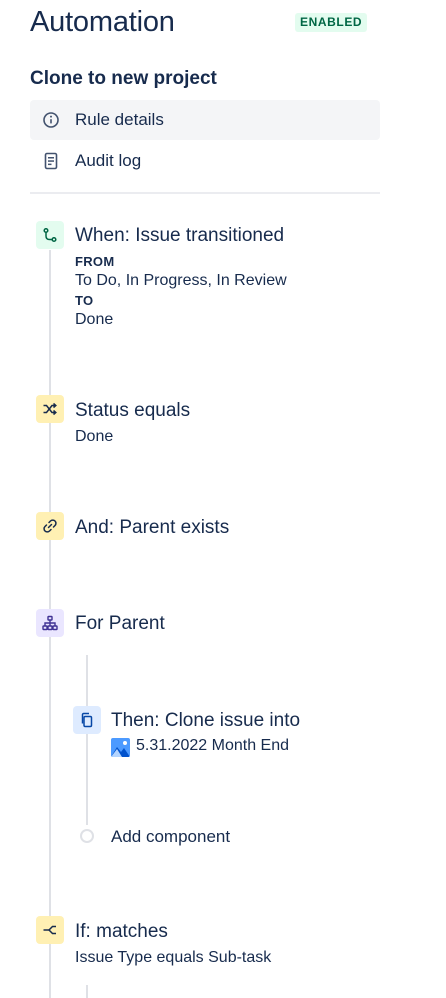 The height and width of the screenshot is (998, 446). I want to click on action-title: Then: Clone issue into, so click(206, 720).